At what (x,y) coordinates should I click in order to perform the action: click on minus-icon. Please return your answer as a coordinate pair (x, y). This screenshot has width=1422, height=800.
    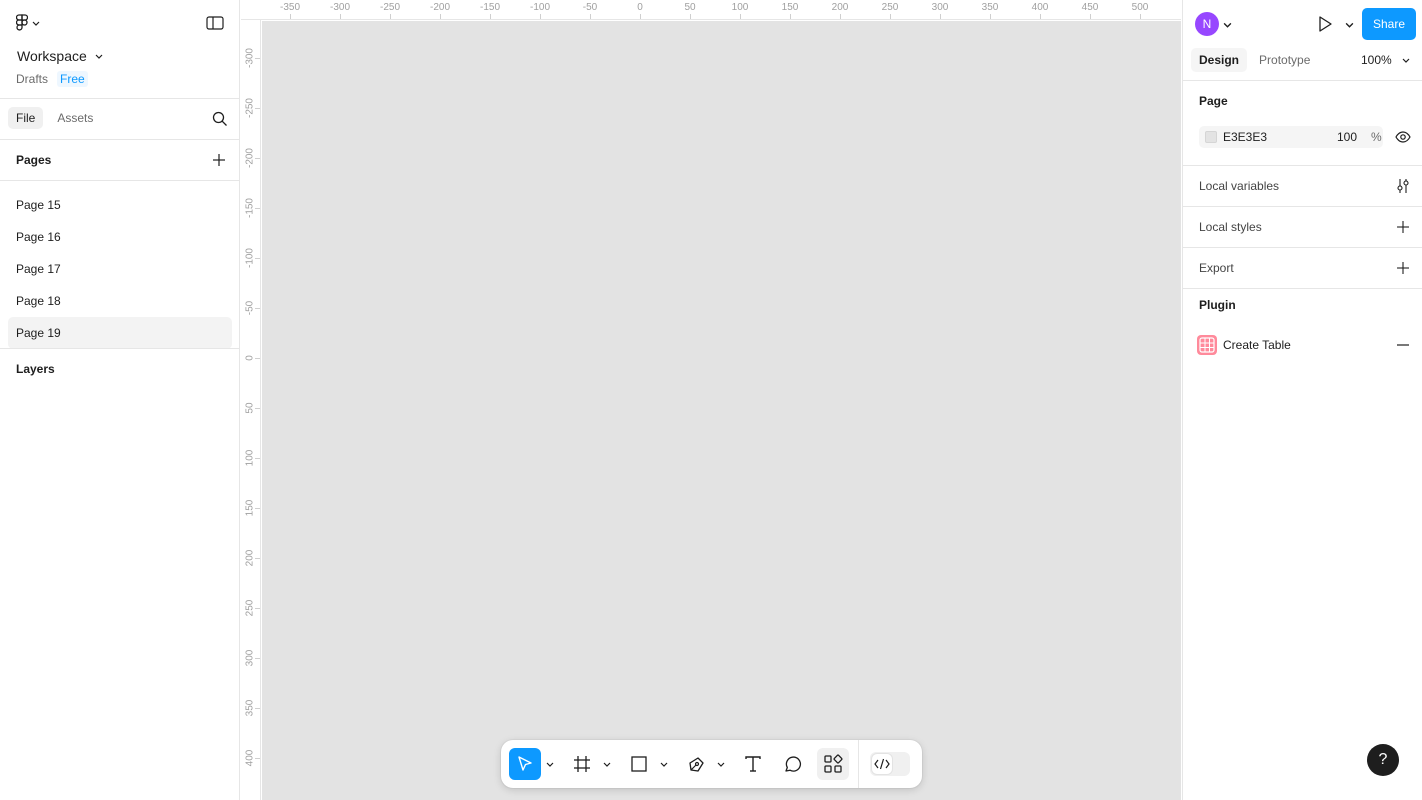
    Looking at the image, I should click on (1403, 345).